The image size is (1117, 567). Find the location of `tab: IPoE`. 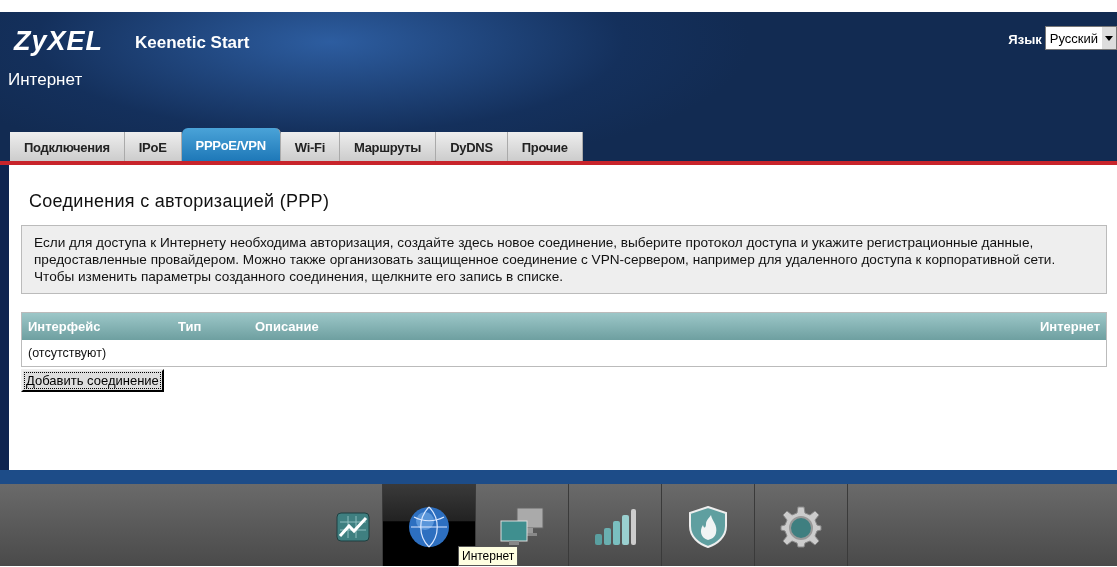

tab: IPoE is located at coordinates (153, 146).